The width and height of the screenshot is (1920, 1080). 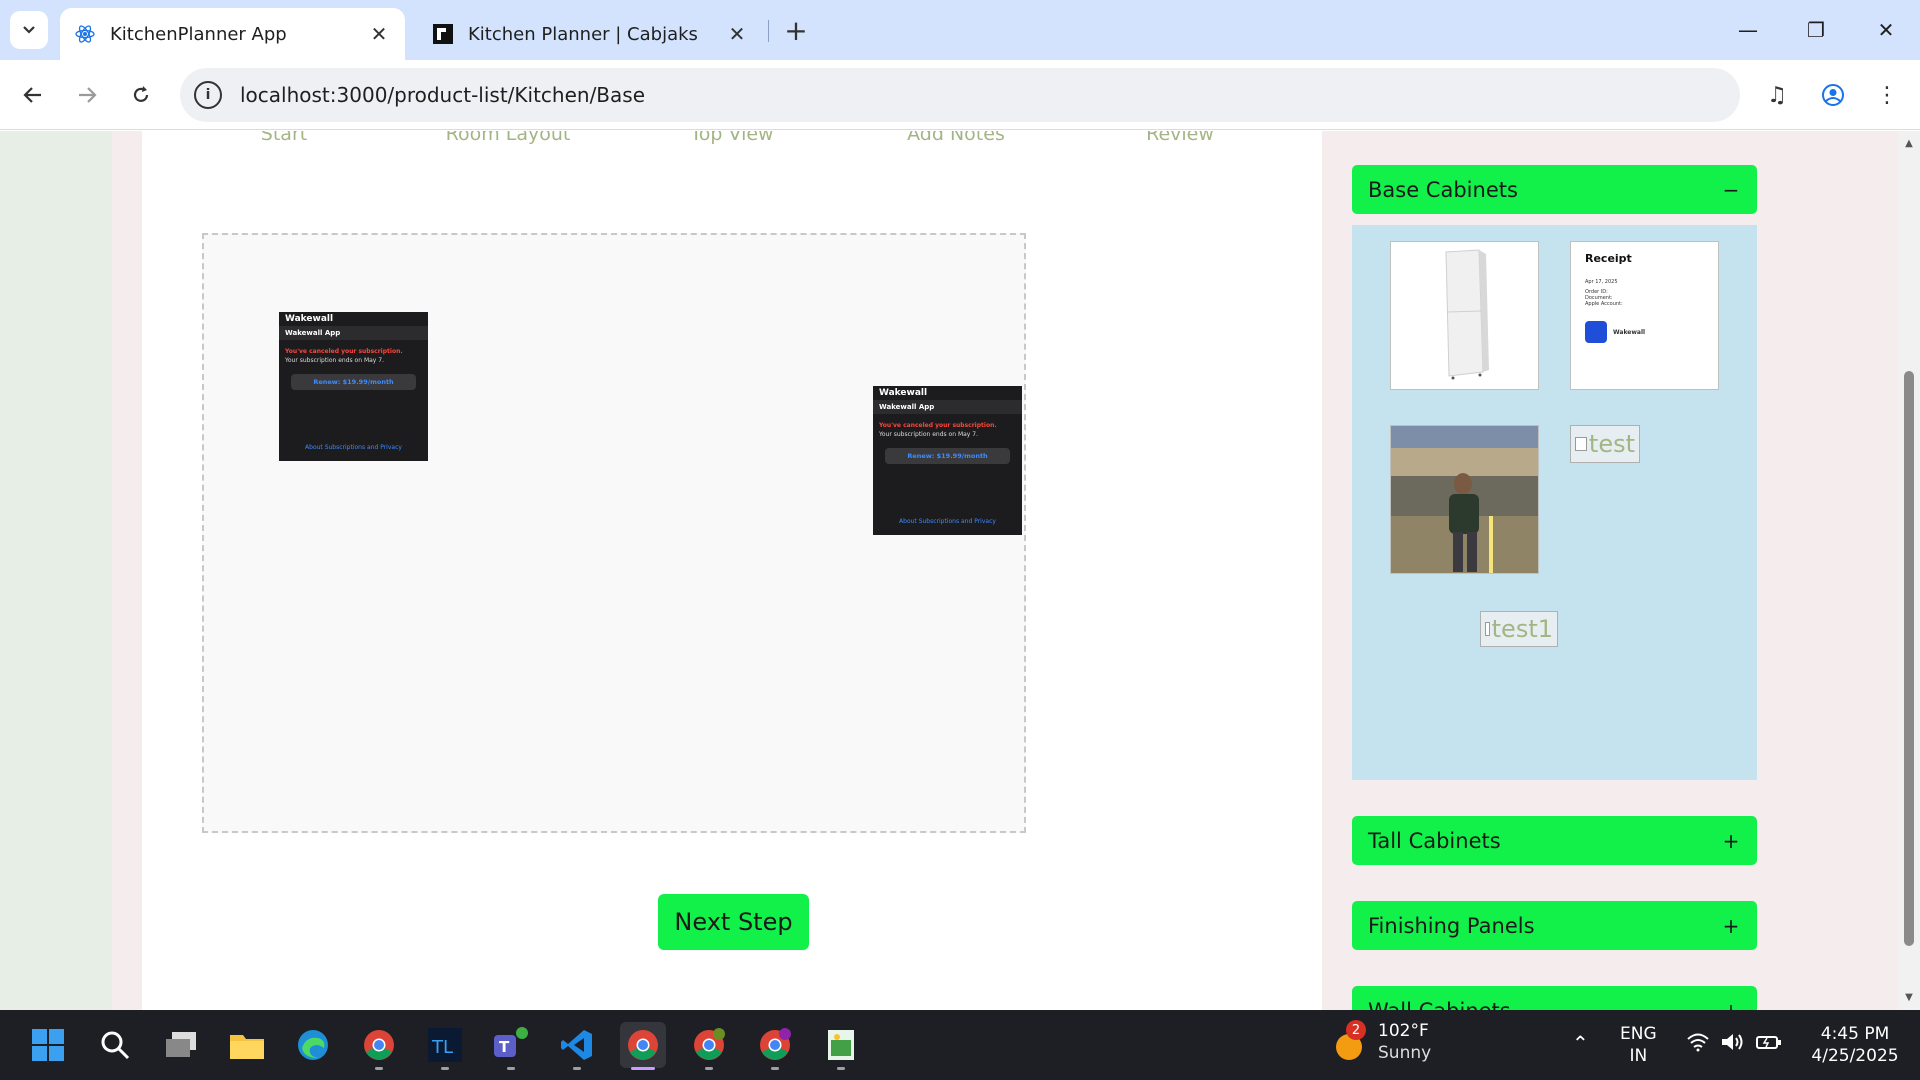 I want to click on broken-image-test1: test1, so click(x=1519, y=629).